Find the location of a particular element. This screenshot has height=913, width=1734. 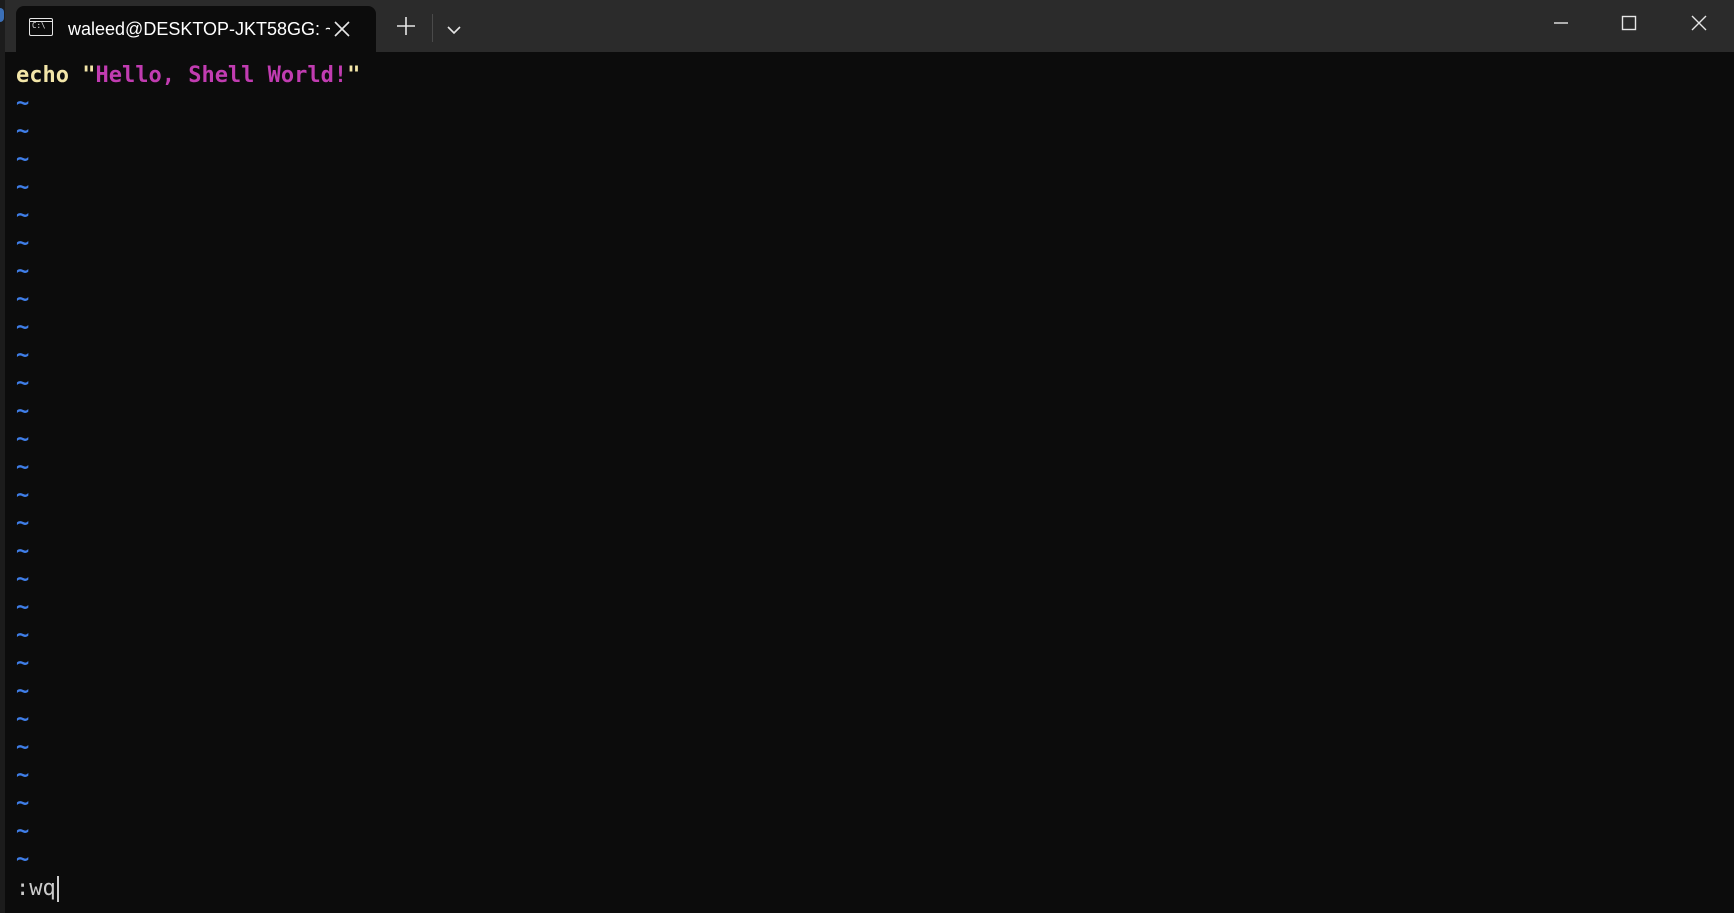

window-edge is located at coordinates (2, 456).